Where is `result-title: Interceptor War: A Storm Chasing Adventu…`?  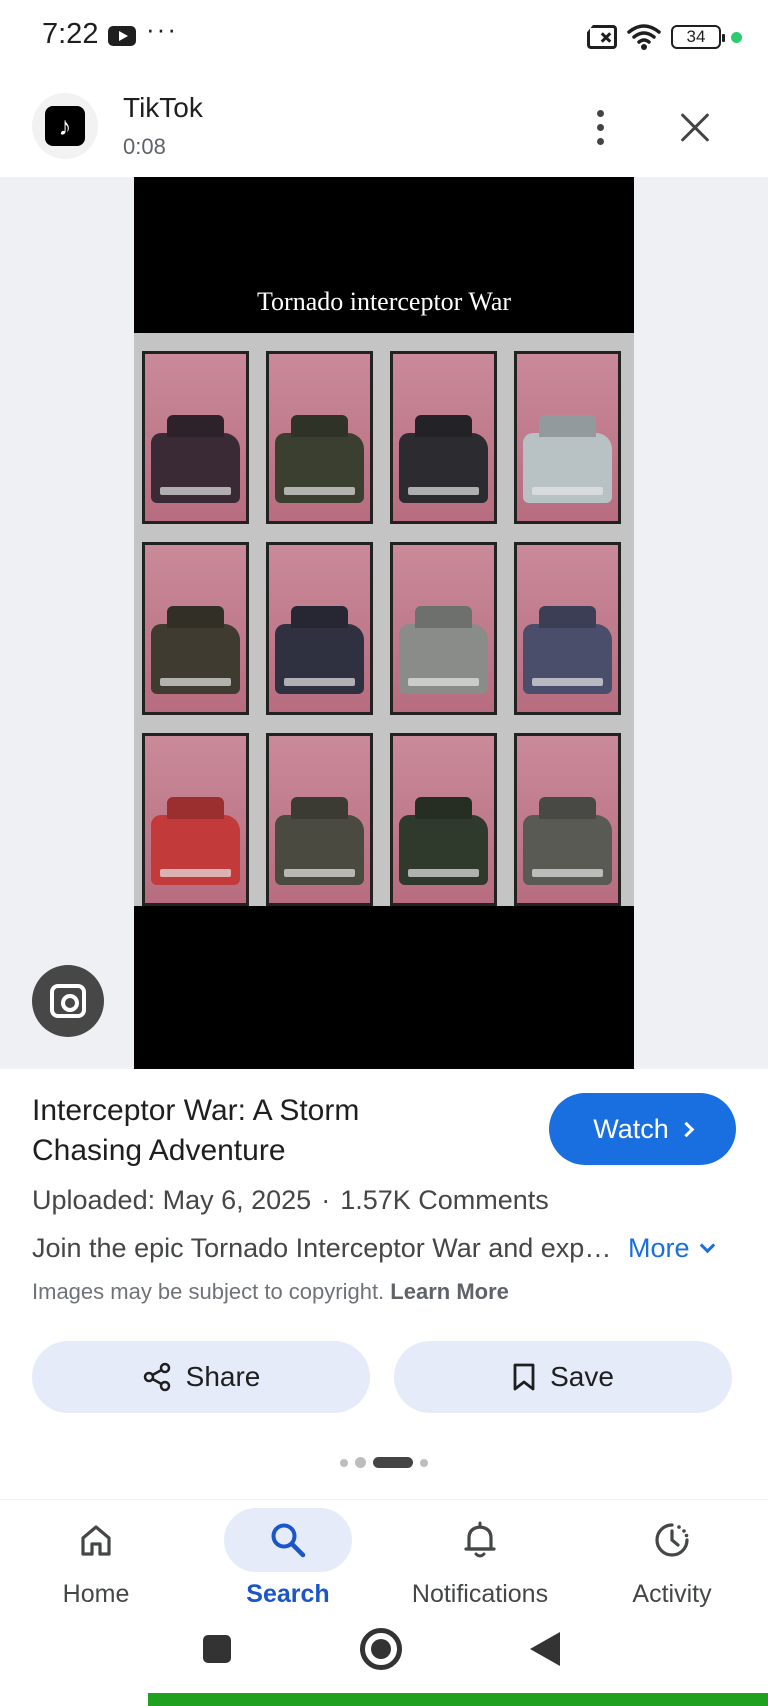 result-title: Interceptor War: A Storm Chasing Adventu… is located at coordinates (247, 1131).